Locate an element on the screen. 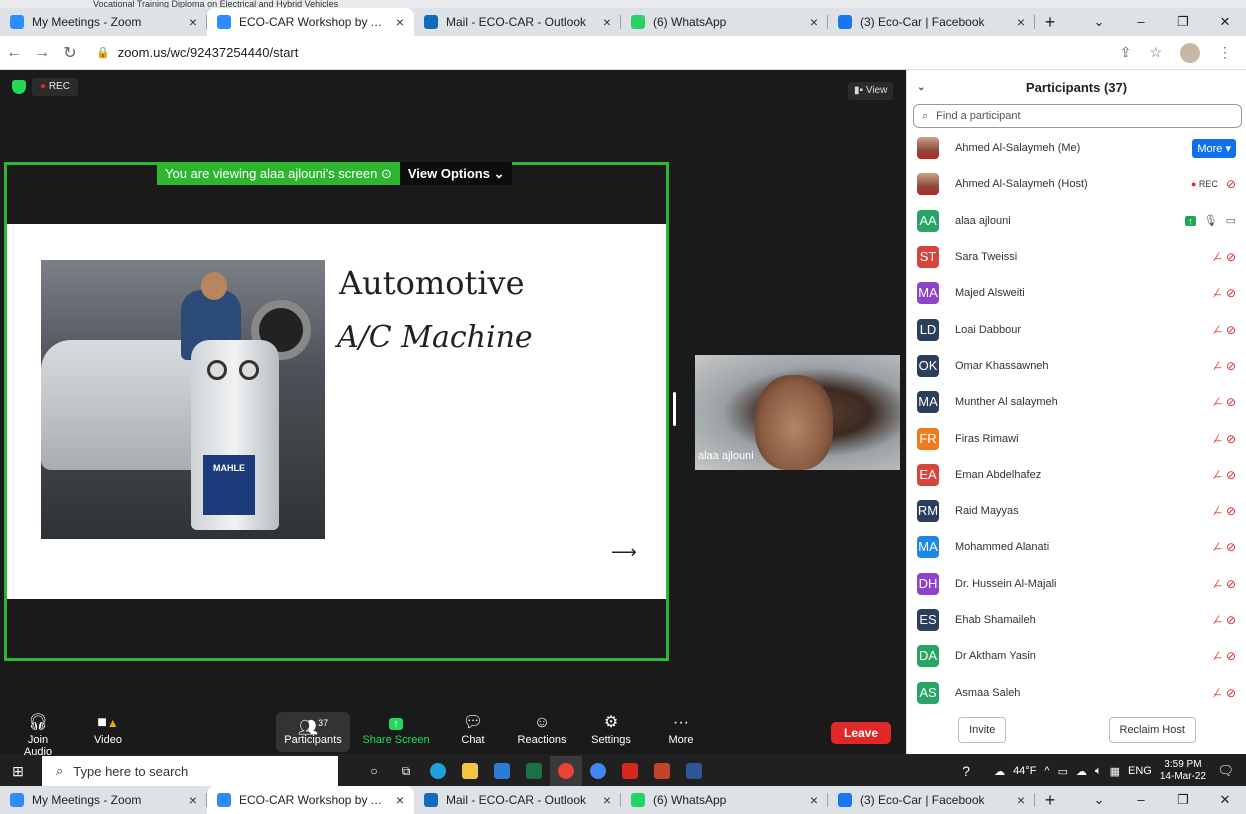 This screenshot has height=814, width=1246. leave-button: Leave is located at coordinates (861, 733).